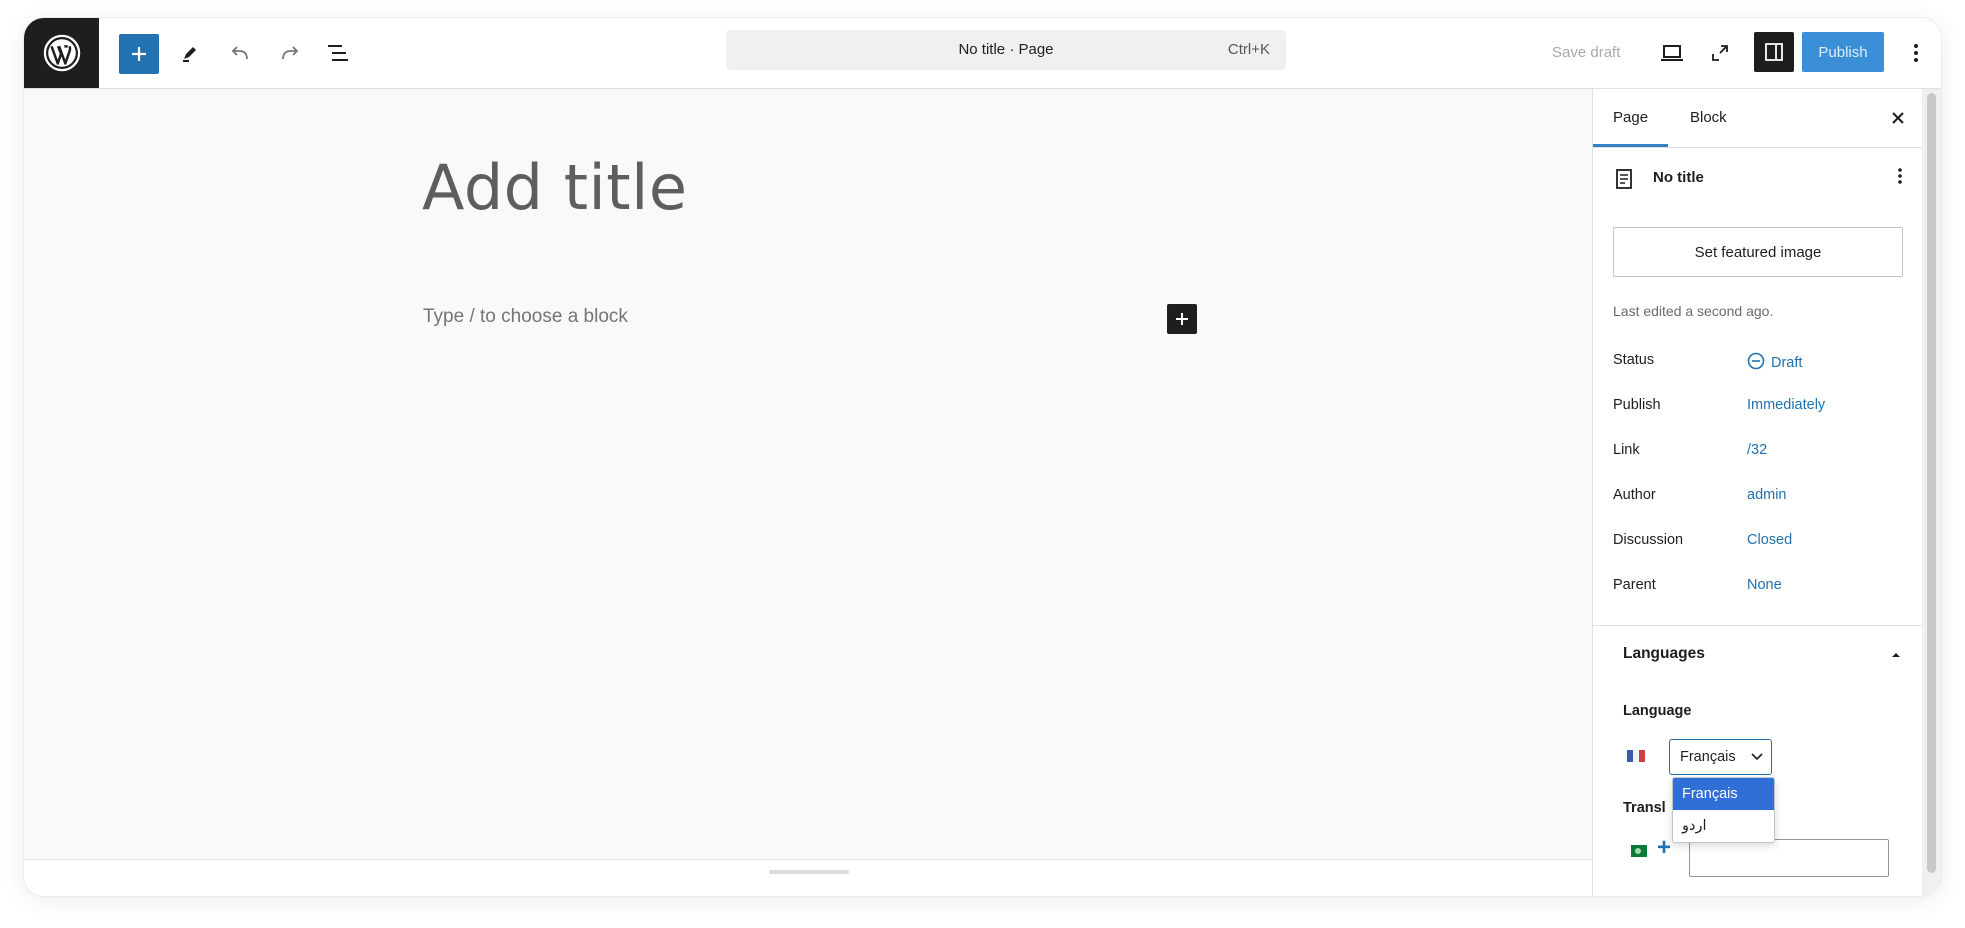 This screenshot has width=1965, height=928. I want to click on author-row: Author admin, so click(1758, 496).